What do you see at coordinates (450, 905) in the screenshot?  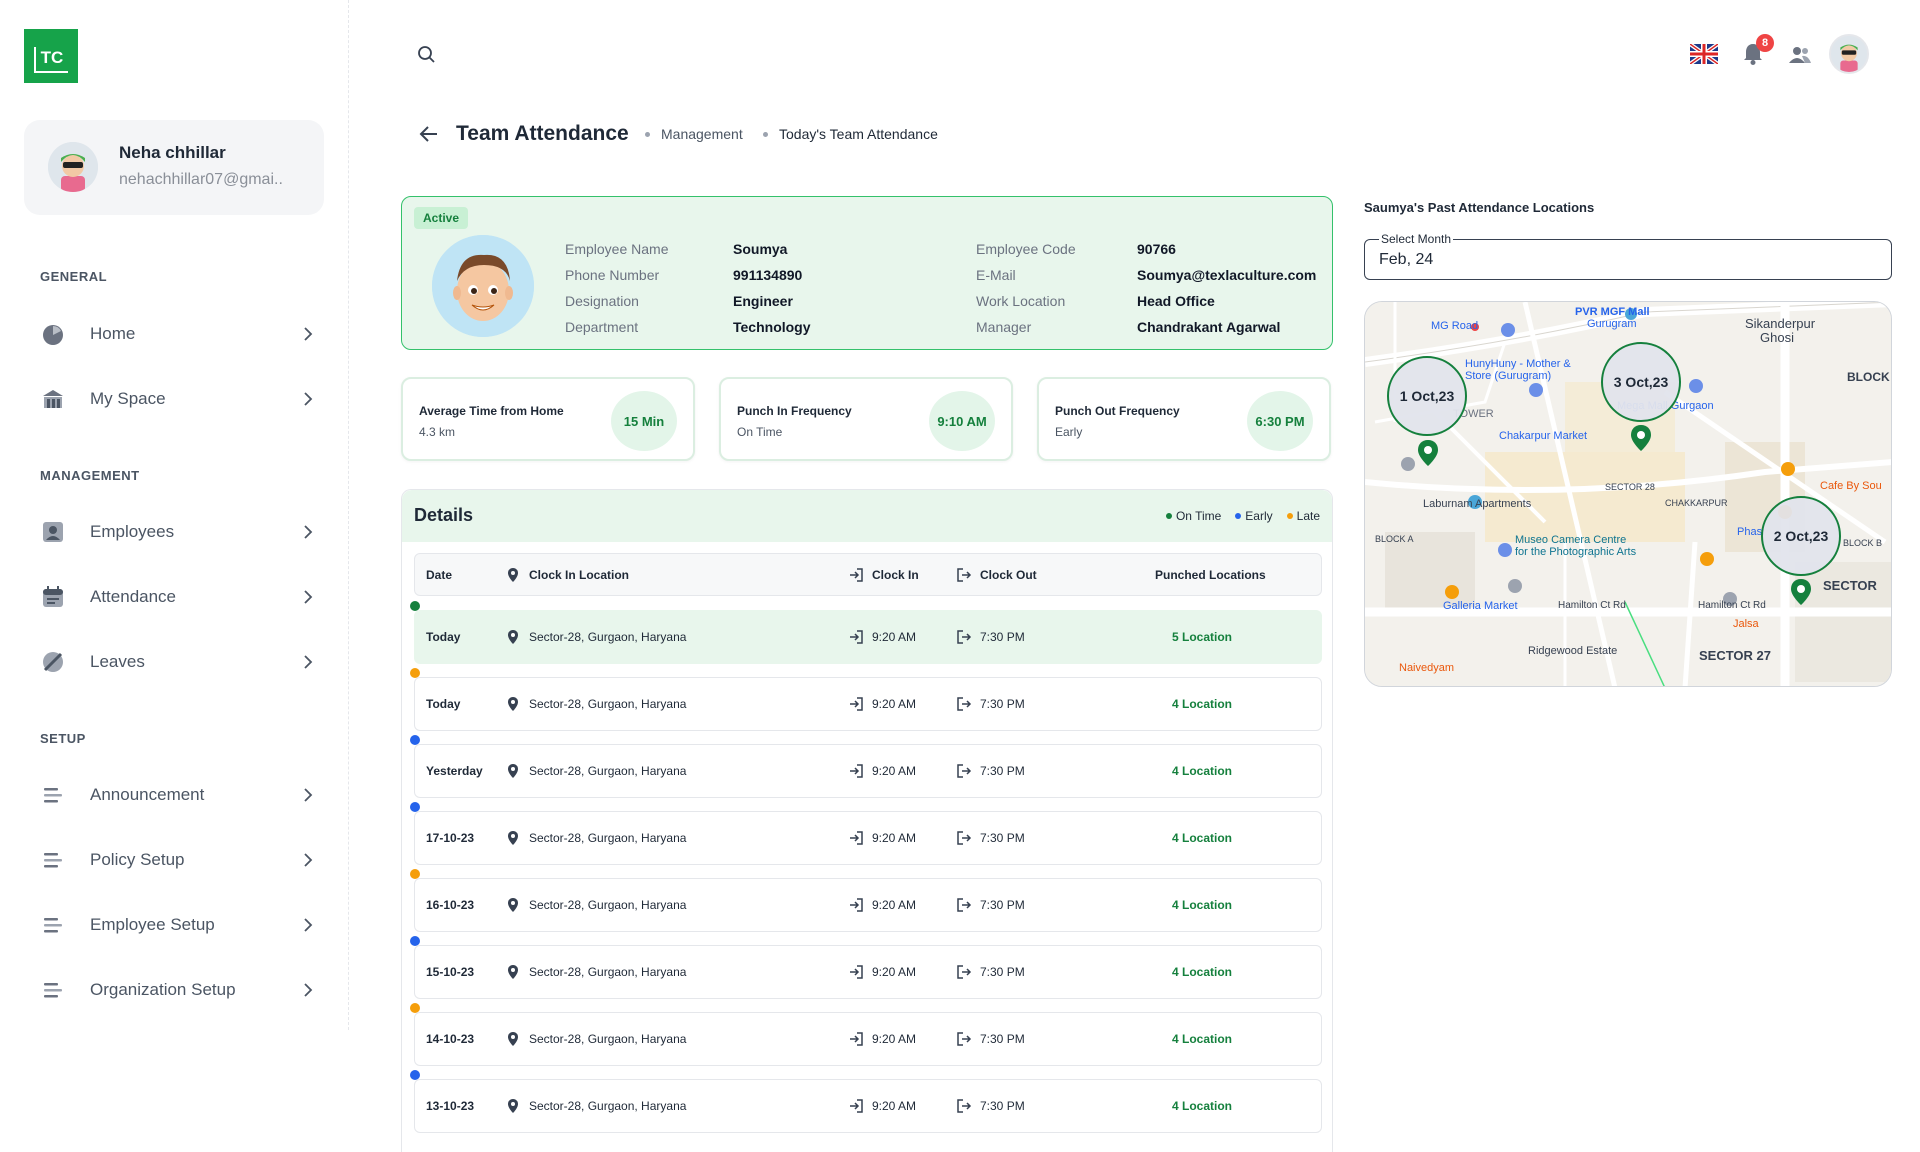 I see `row-date: 16-10-23` at bounding box center [450, 905].